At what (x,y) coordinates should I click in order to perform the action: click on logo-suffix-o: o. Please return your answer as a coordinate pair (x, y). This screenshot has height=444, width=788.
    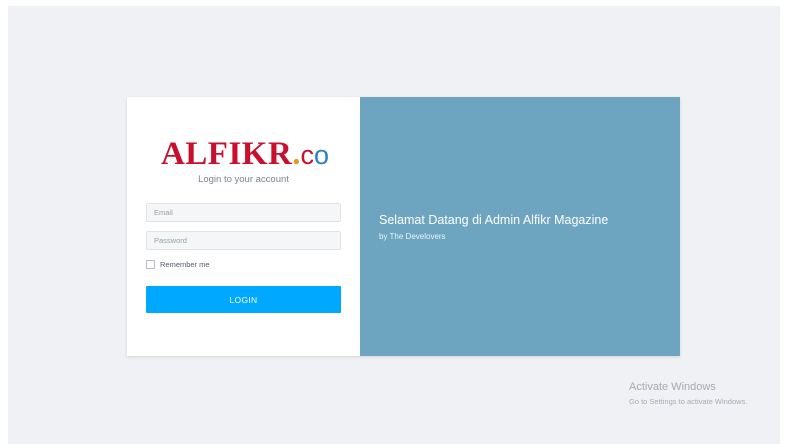
    Looking at the image, I should click on (322, 155).